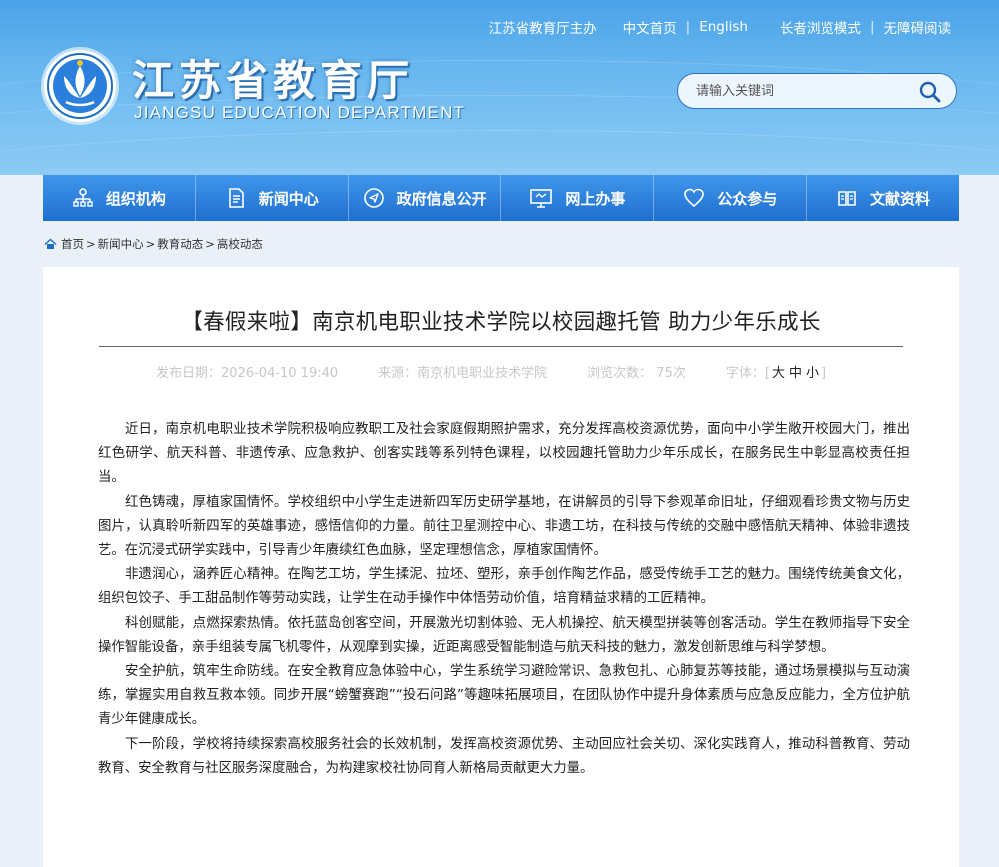 The width and height of the screenshot is (999, 867). Describe the element at coordinates (441, 198) in the screenshot. I see `nav-label: 政府信息公开` at that location.